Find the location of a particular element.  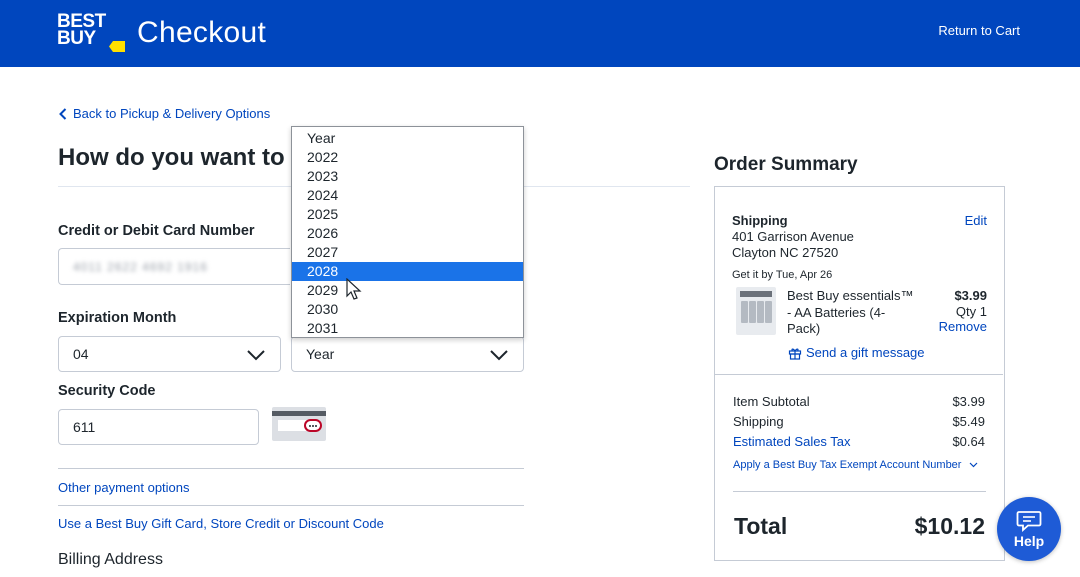

product-quantity: Qty 1 is located at coordinates (971, 311).